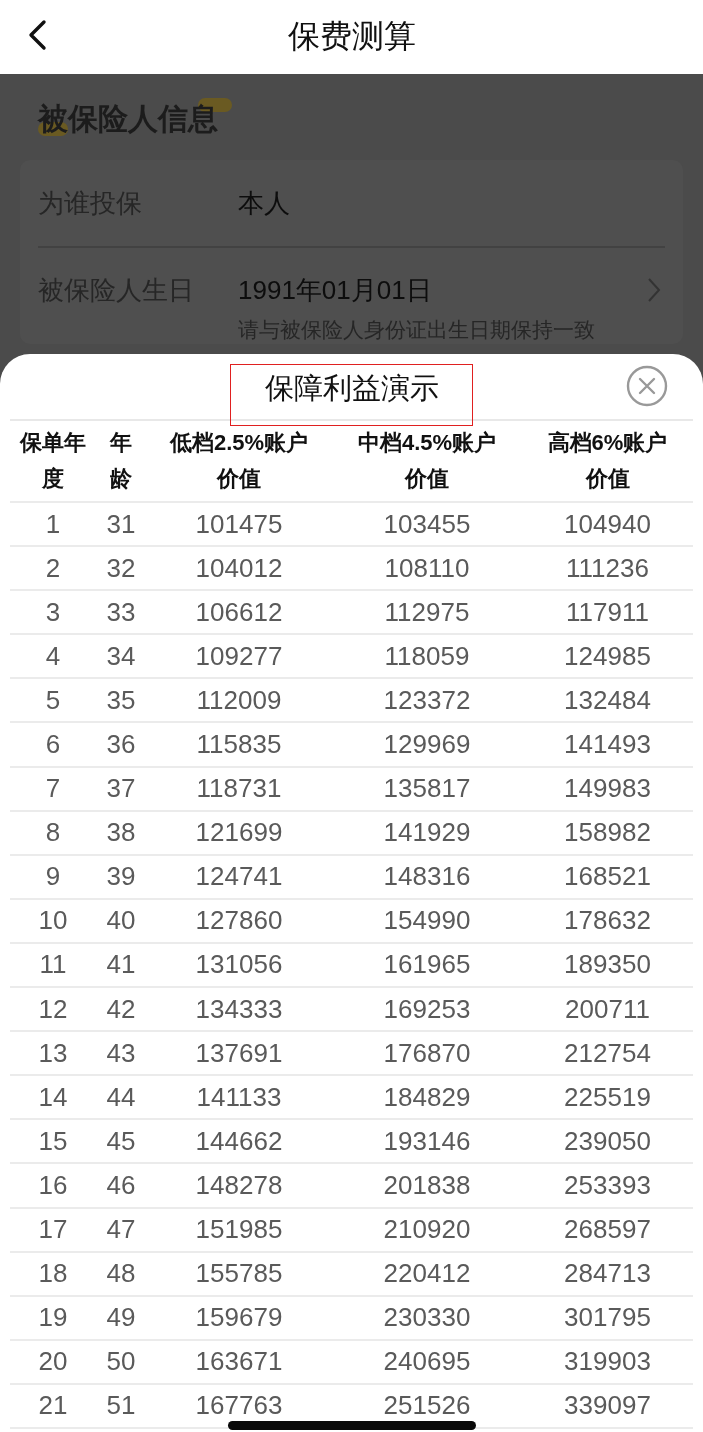 This screenshot has width=703, height=1432. I want to click on table-cell: 4, so click(53, 656).